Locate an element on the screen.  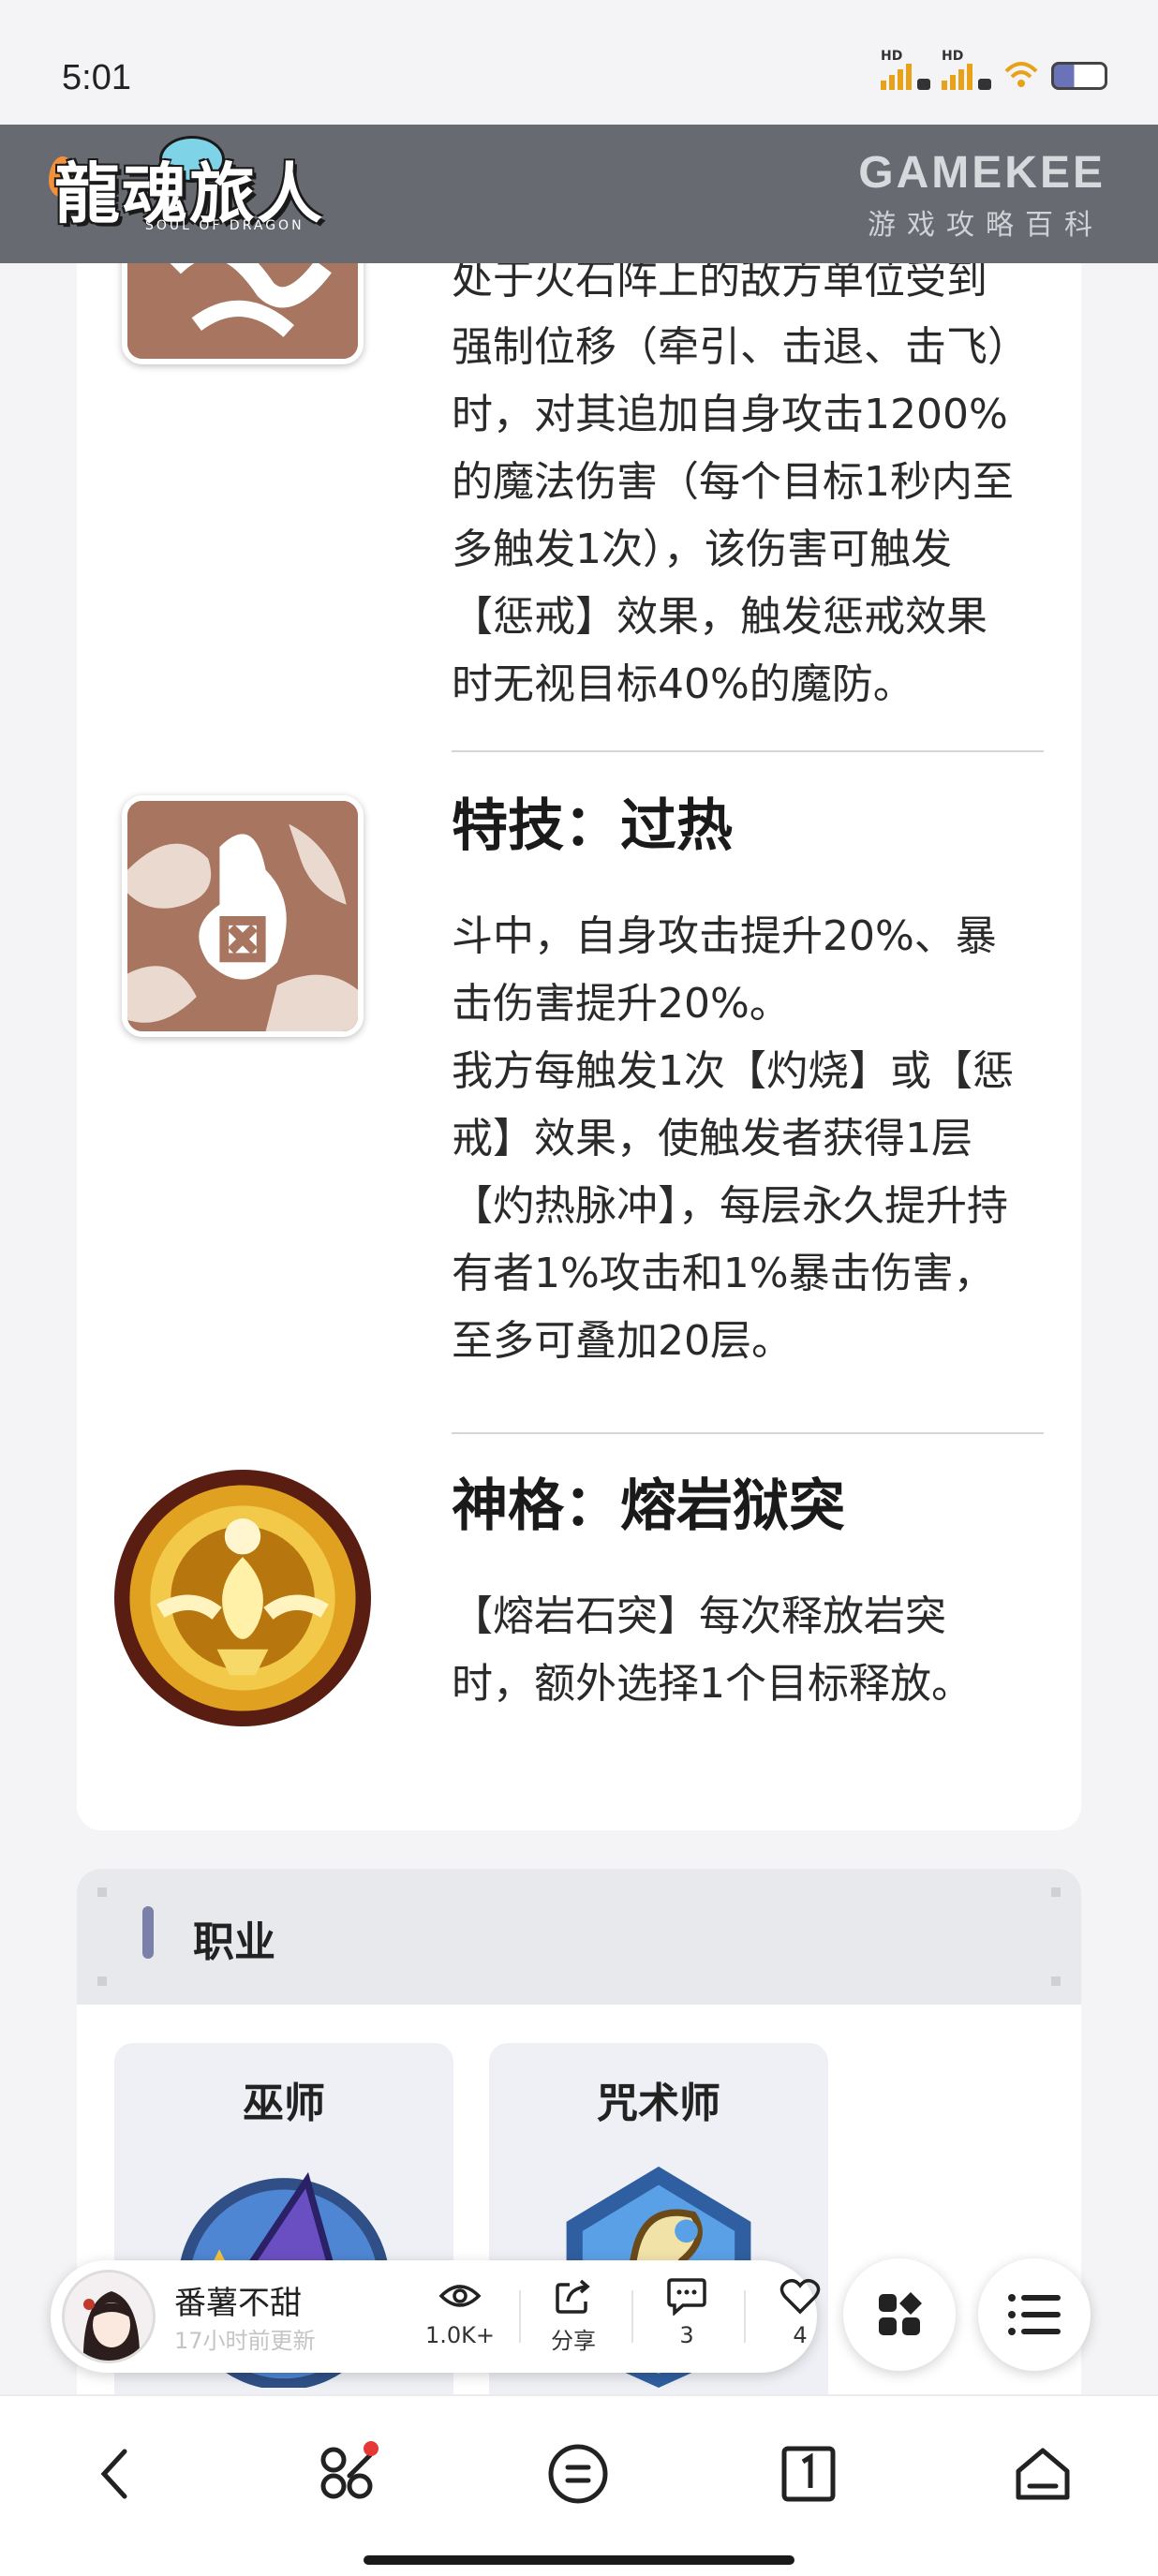
back-button is located at coordinates (115, 2474).